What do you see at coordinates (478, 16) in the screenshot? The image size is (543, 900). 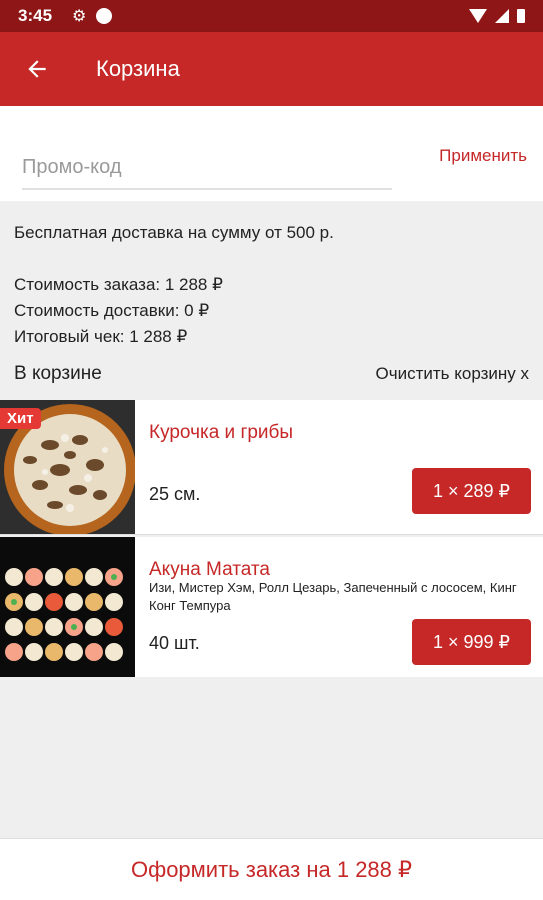 I see `wifi-icon` at bounding box center [478, 16].